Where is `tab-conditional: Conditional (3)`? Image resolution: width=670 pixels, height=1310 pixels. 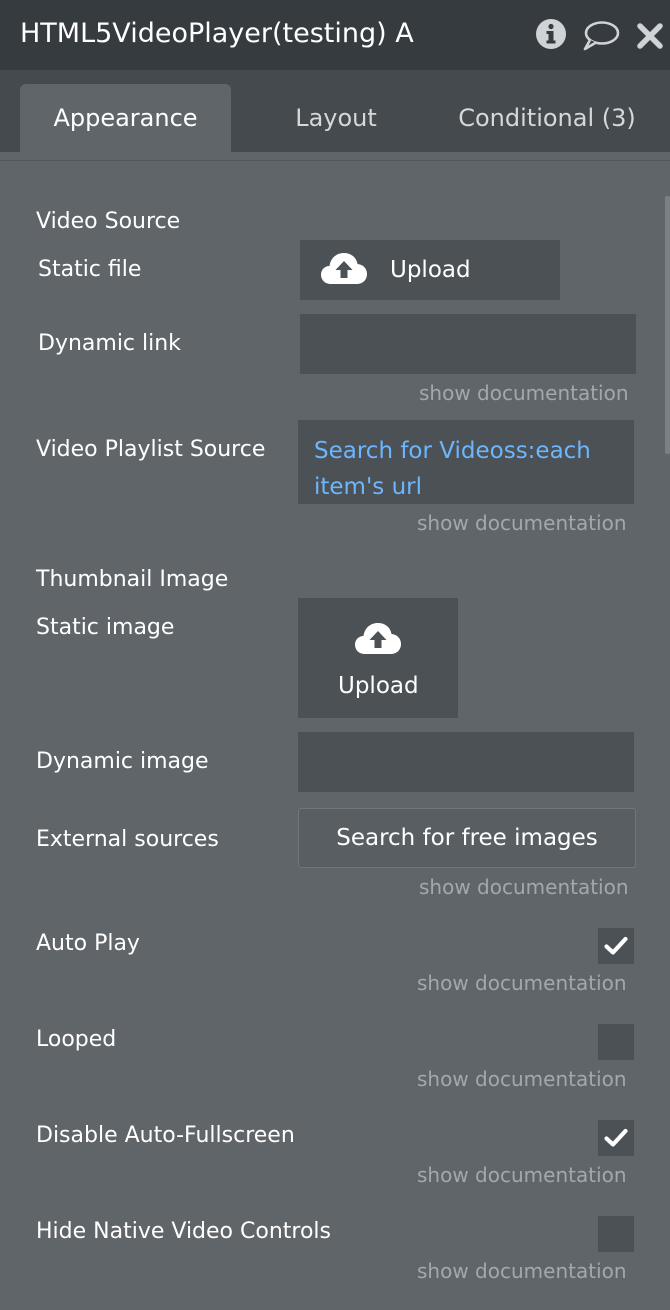 tab-conditional: Conditional (3) is located at coordinates (547, 118).